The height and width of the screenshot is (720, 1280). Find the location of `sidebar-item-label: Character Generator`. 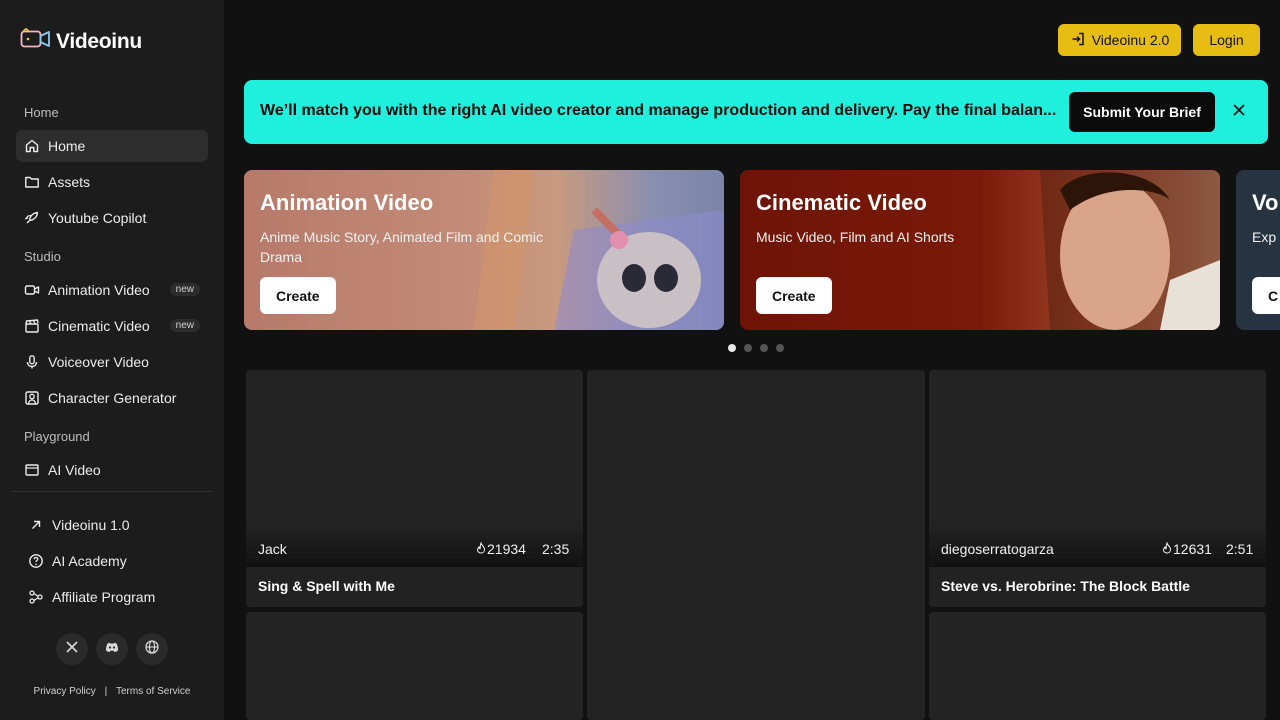

sidebar-item-label: Character Generator is located at coordinates (112, 398).